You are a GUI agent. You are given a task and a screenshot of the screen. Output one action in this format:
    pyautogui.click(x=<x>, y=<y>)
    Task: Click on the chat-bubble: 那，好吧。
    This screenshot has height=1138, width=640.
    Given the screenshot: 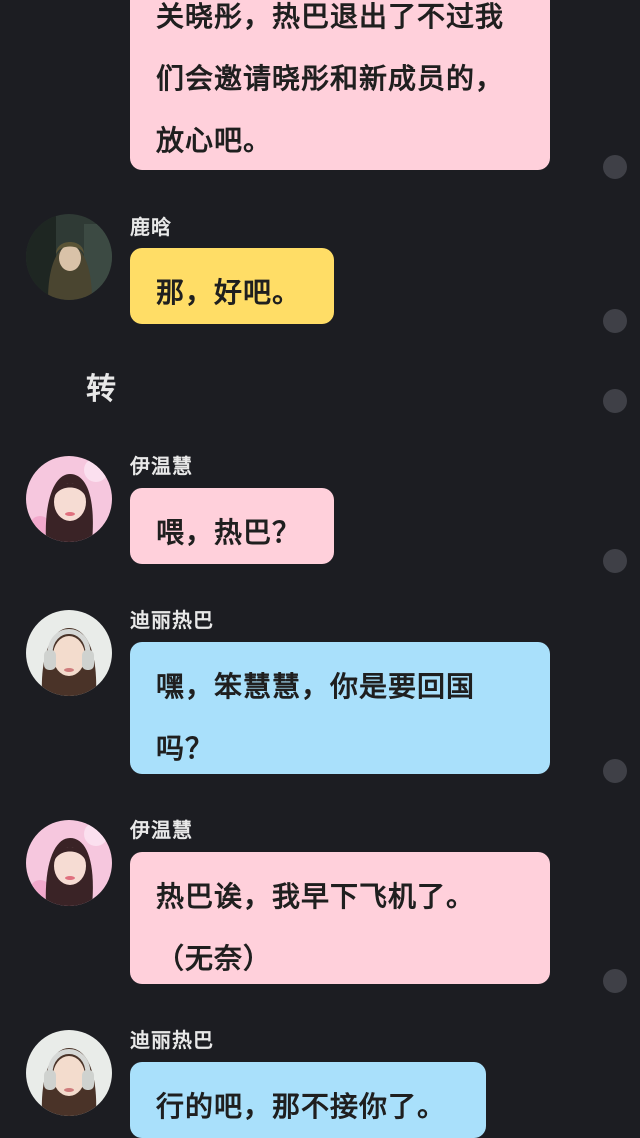 What is the action you would take?
    pyautogui.click(x=232, y=286)
    